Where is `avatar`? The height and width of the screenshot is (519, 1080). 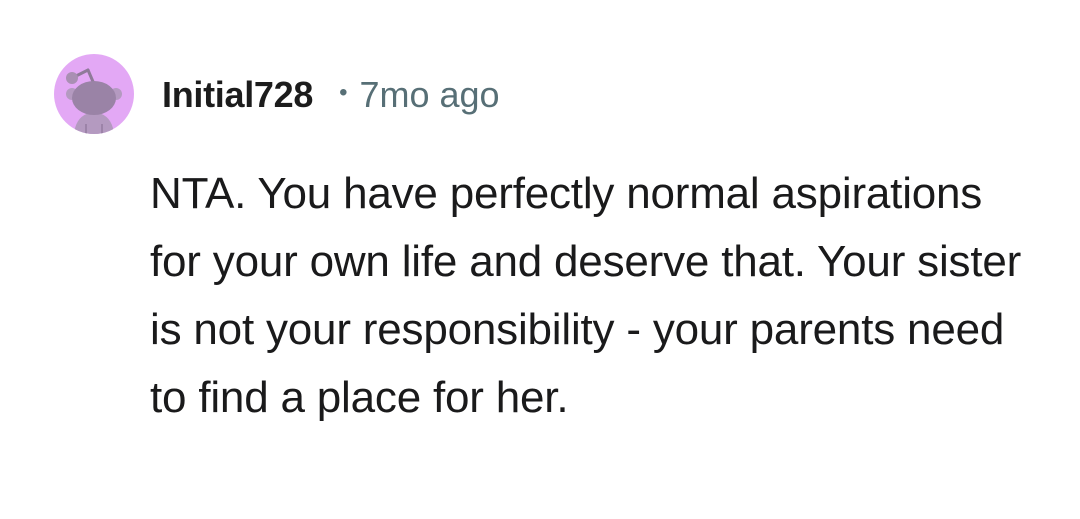 avatar is located at coordinates (94, 94).